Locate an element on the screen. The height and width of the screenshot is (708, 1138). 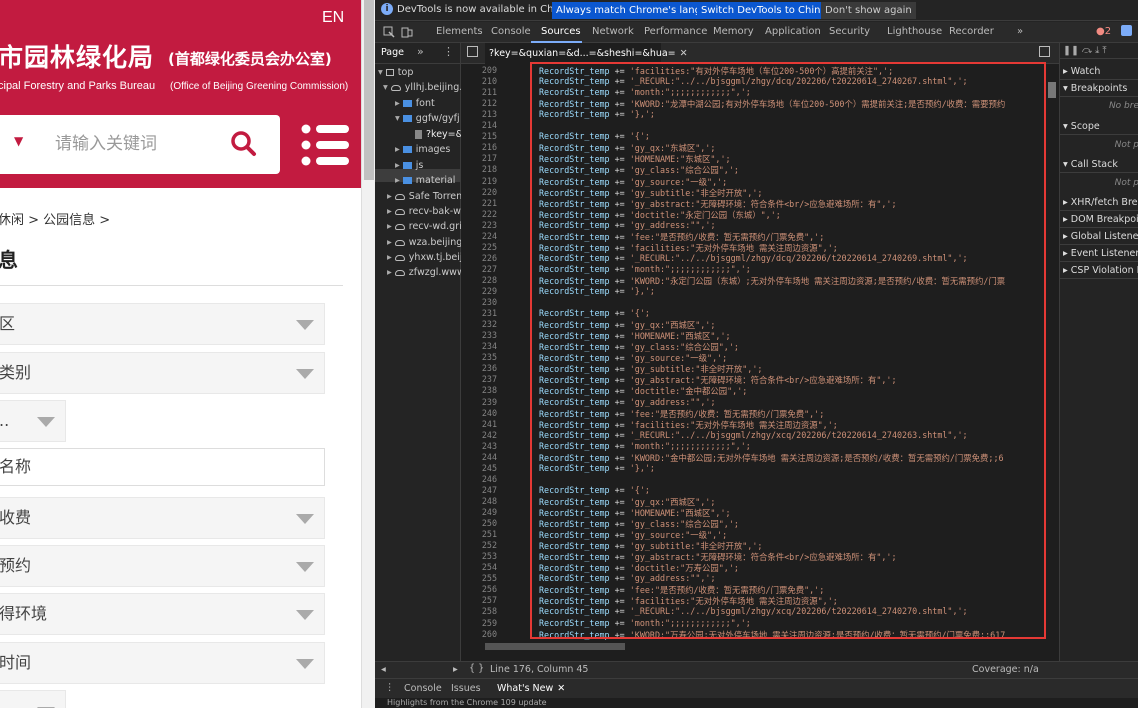
line-number: 209 is located at coordinates (479, 70).